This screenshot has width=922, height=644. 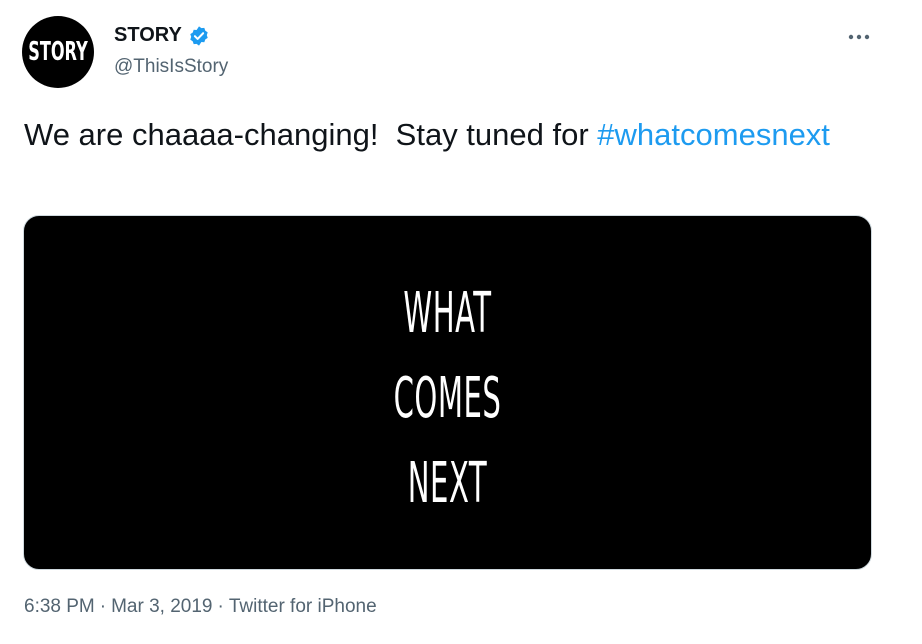 What do you see at coordinates (161, 606) in the screenshot?
I see `tweet-date: Mar 3, 2019` at bounding box center [161, 606].